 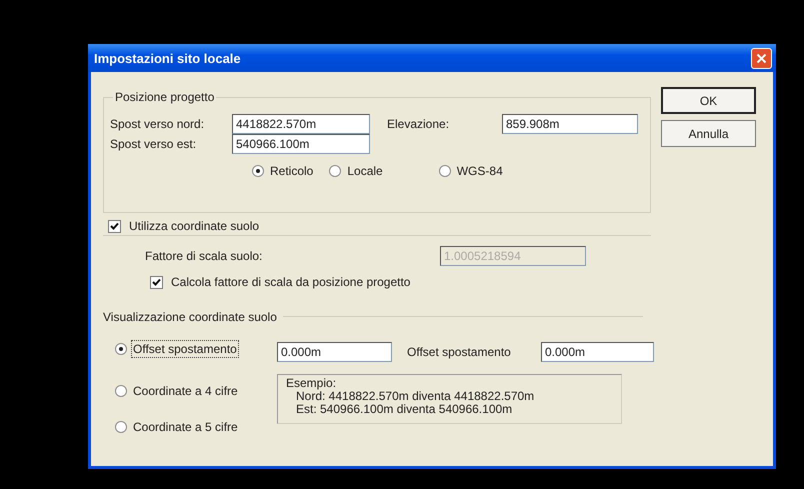 I want to click on close-icon, so click(x=761, y=58).